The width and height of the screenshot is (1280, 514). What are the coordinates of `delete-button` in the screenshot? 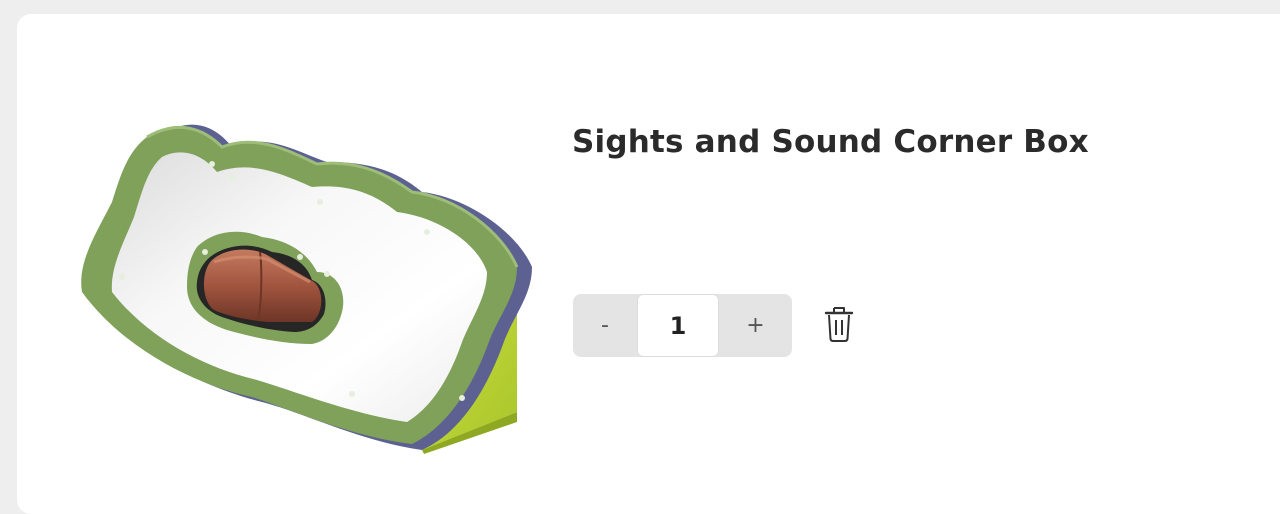 It's located at (839, 324).